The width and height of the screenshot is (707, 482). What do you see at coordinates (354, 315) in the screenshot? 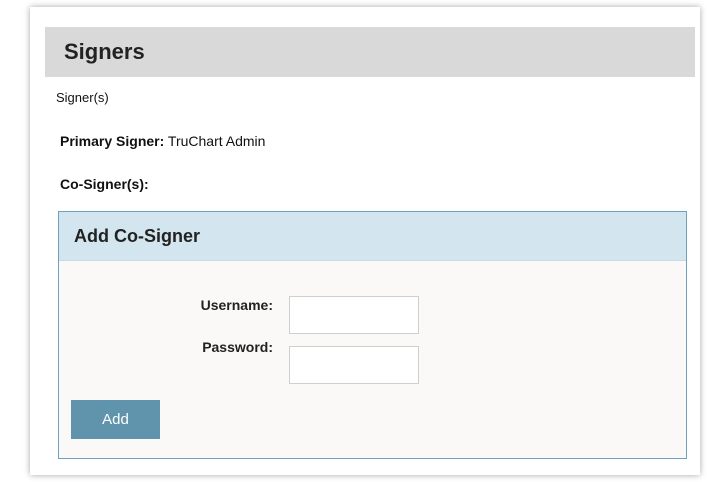
I see `username-input` at bounding box center [354, 315].